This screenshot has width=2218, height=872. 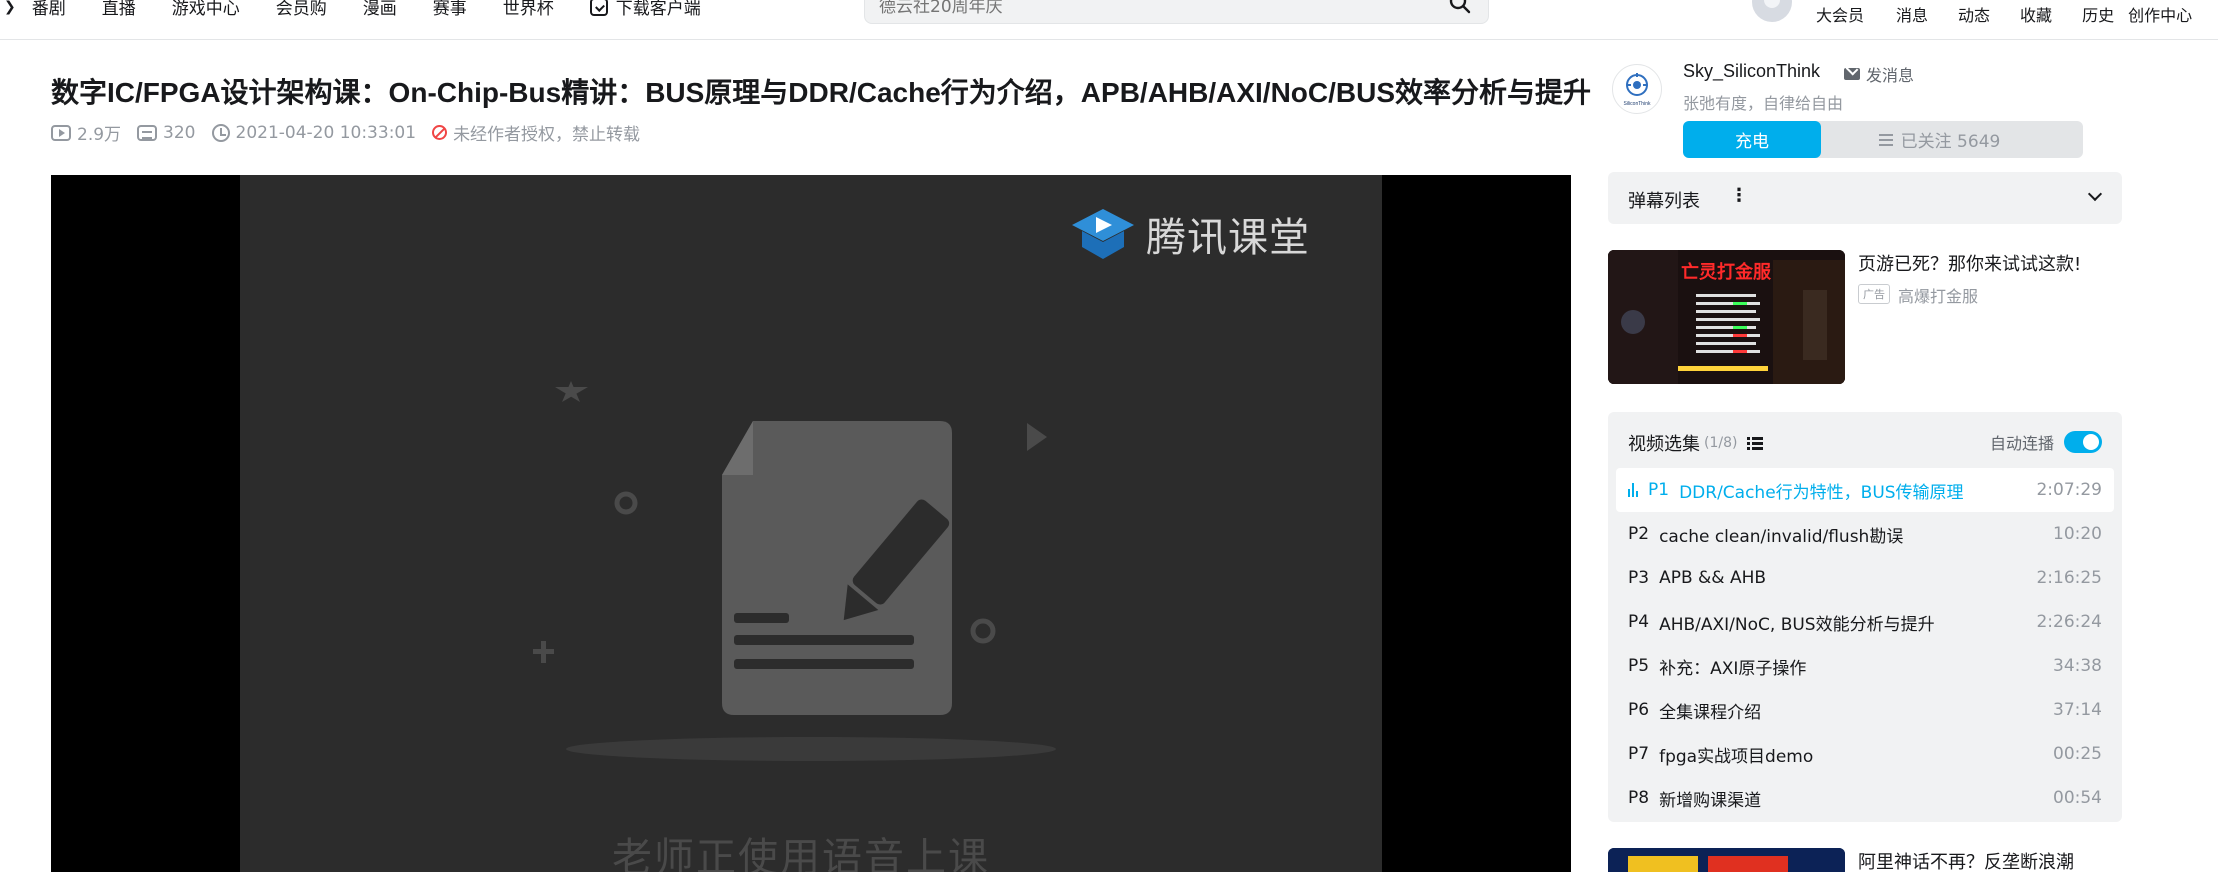 What do you see at coordinates (1865, 534) in the screenshot?
I see `episode-item-p2: P2 cache clean/invalid/flush勘误 10:20` at bounding box center [1865, 534].